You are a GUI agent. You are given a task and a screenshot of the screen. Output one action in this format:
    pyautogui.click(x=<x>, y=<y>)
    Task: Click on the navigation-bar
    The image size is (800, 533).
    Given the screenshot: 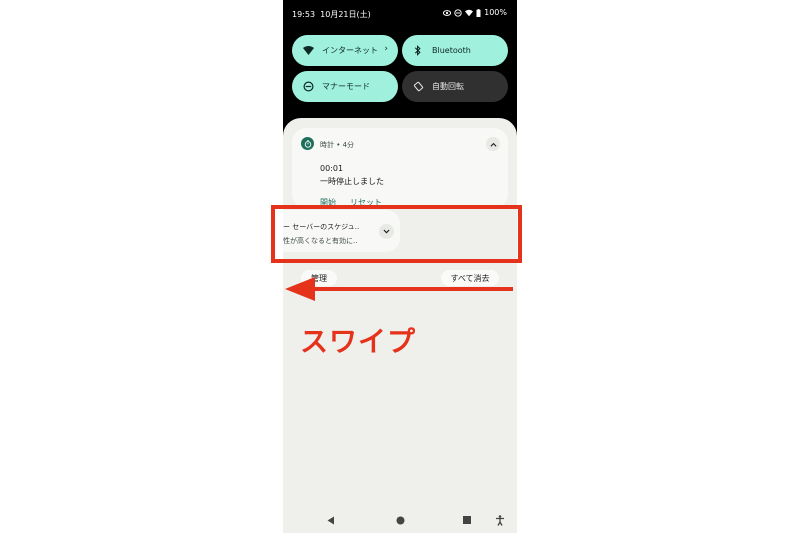 What is the action you would take?
    pyautogui.click(x=400, y=520)
    